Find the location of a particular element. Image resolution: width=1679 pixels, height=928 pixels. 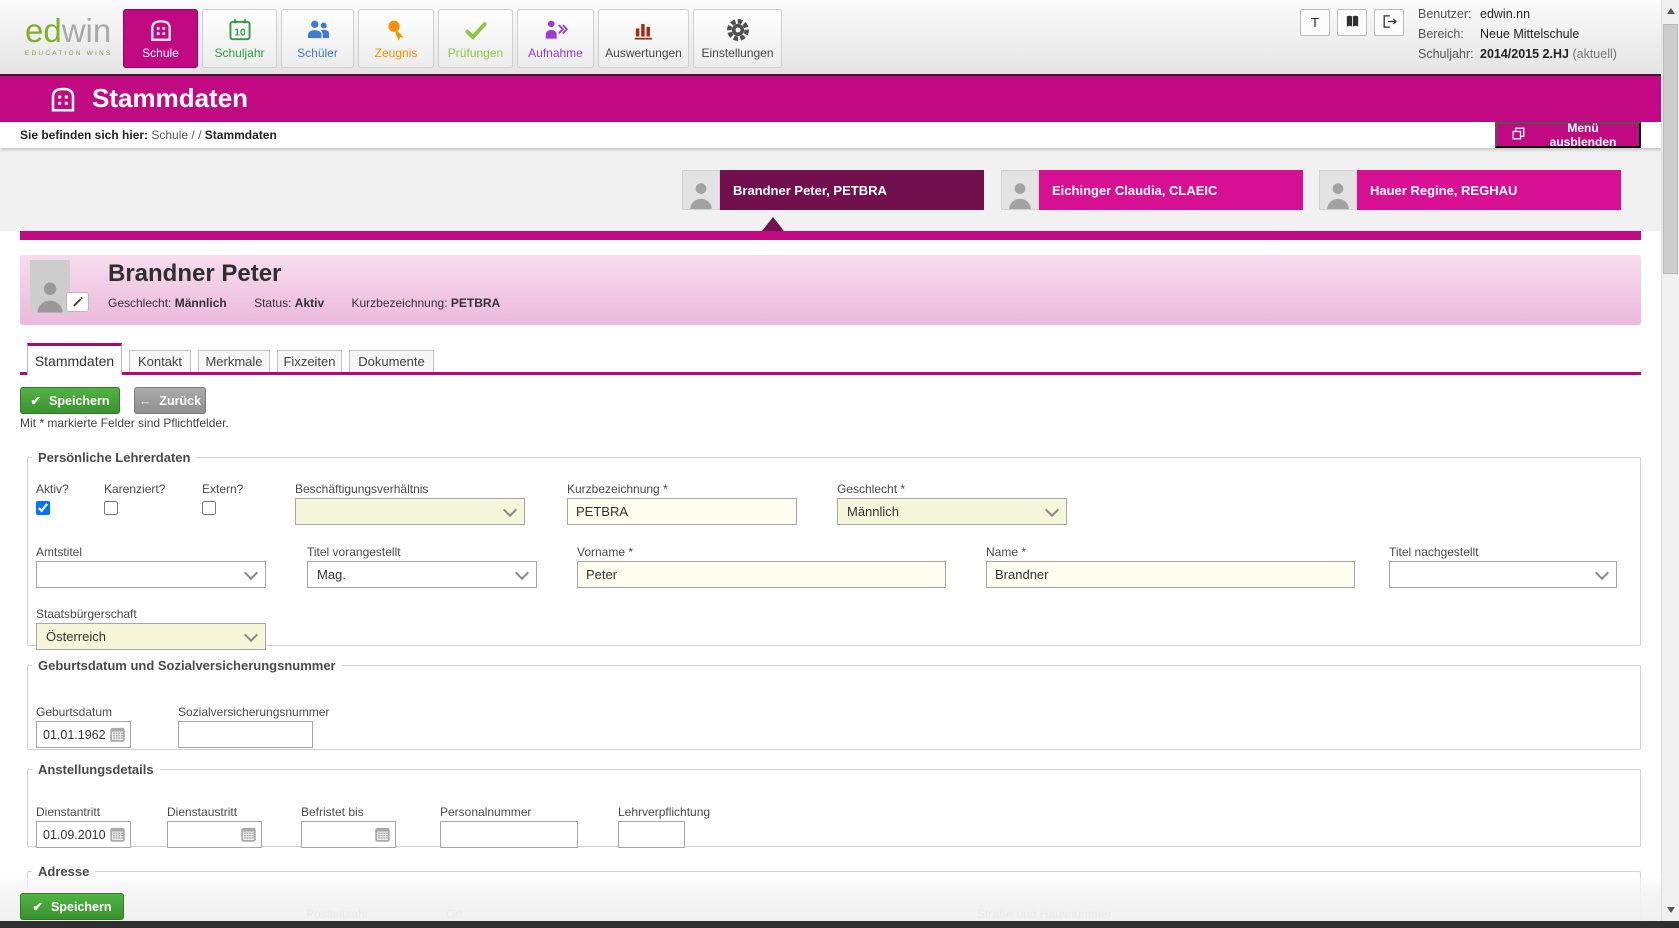

nav-auswertungen: Auswertungen is located at coordinates (643, 38).